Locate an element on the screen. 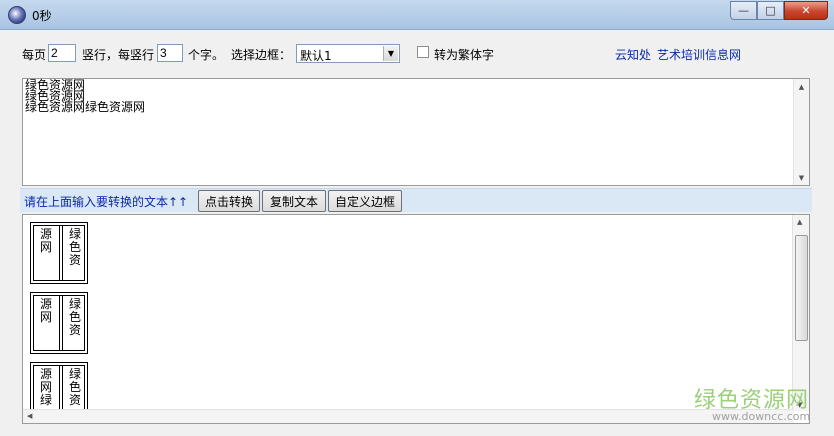  rows-label: 竖行，每竖行 is located at coordinates (118, 55).